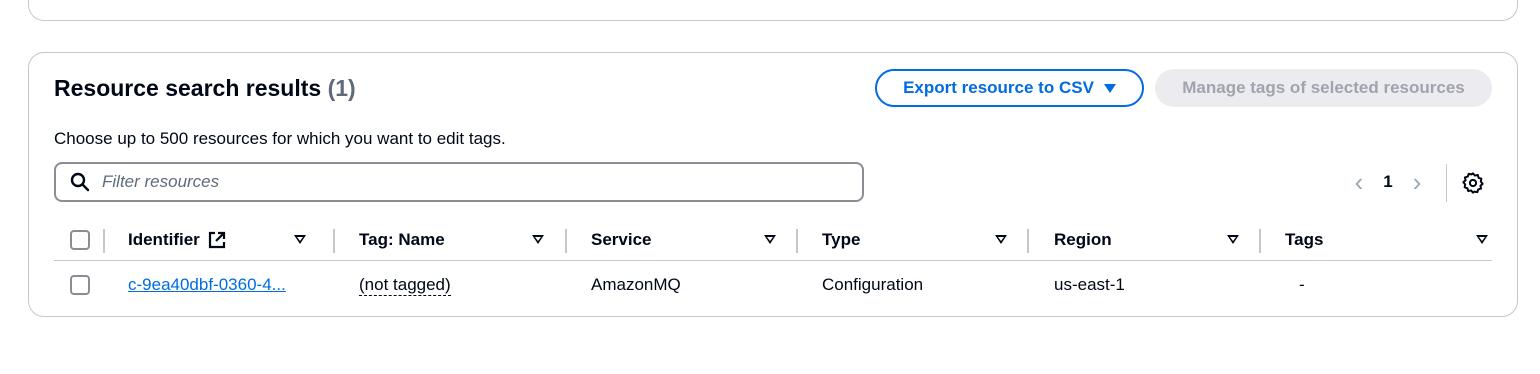 The height and width of the screenshot is (374, 1540). I want to click on column-label-identifier: Identifier, so click(164, 239).